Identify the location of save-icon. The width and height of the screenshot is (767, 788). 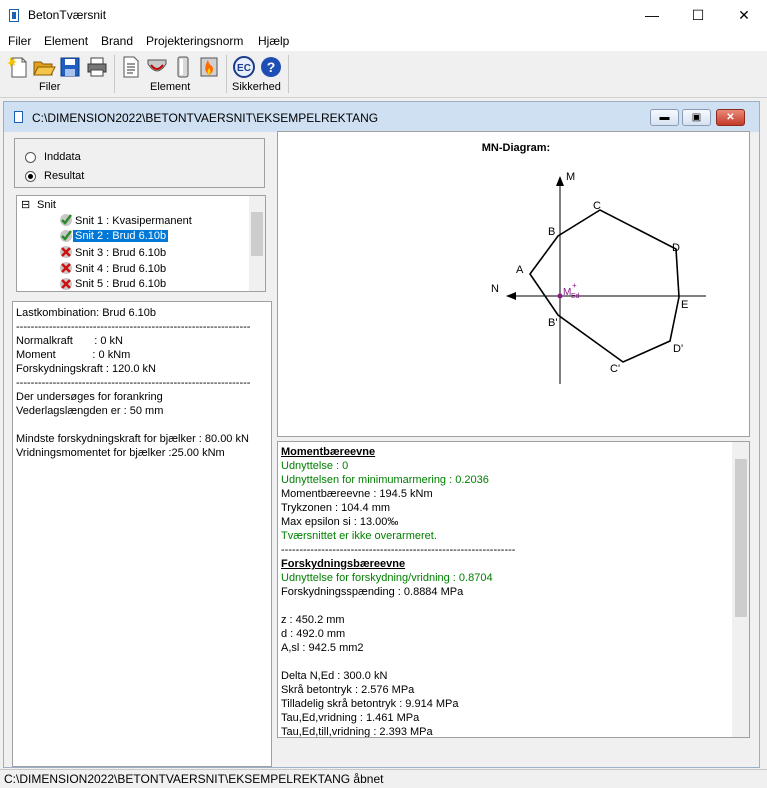
(70, 67).